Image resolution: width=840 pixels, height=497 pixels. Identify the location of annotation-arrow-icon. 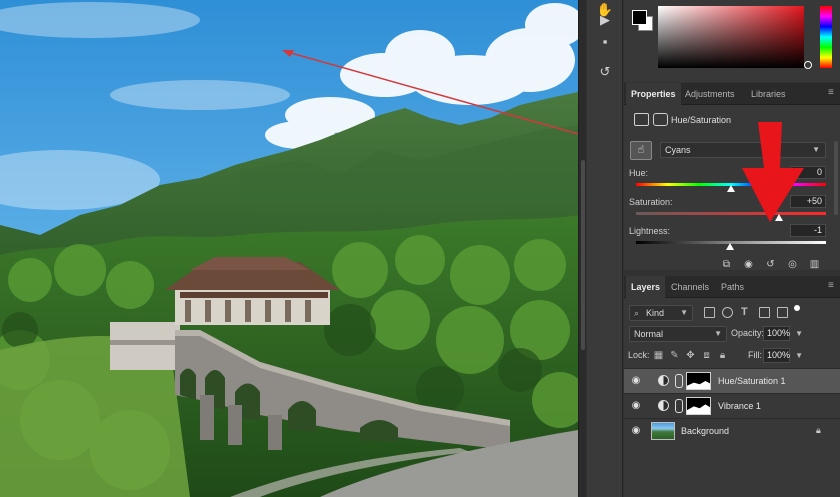
(773, 172).